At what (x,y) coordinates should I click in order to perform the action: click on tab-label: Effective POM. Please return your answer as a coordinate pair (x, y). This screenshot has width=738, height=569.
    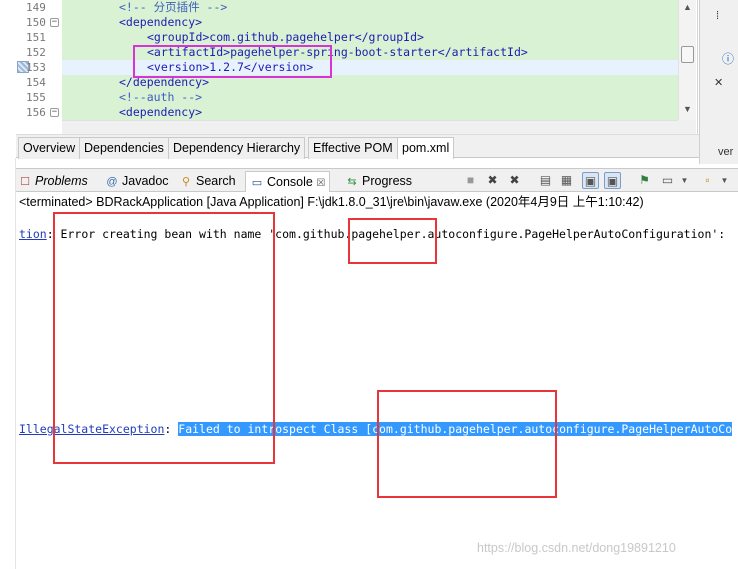
    Looking at the image, I should click on (353, 148).